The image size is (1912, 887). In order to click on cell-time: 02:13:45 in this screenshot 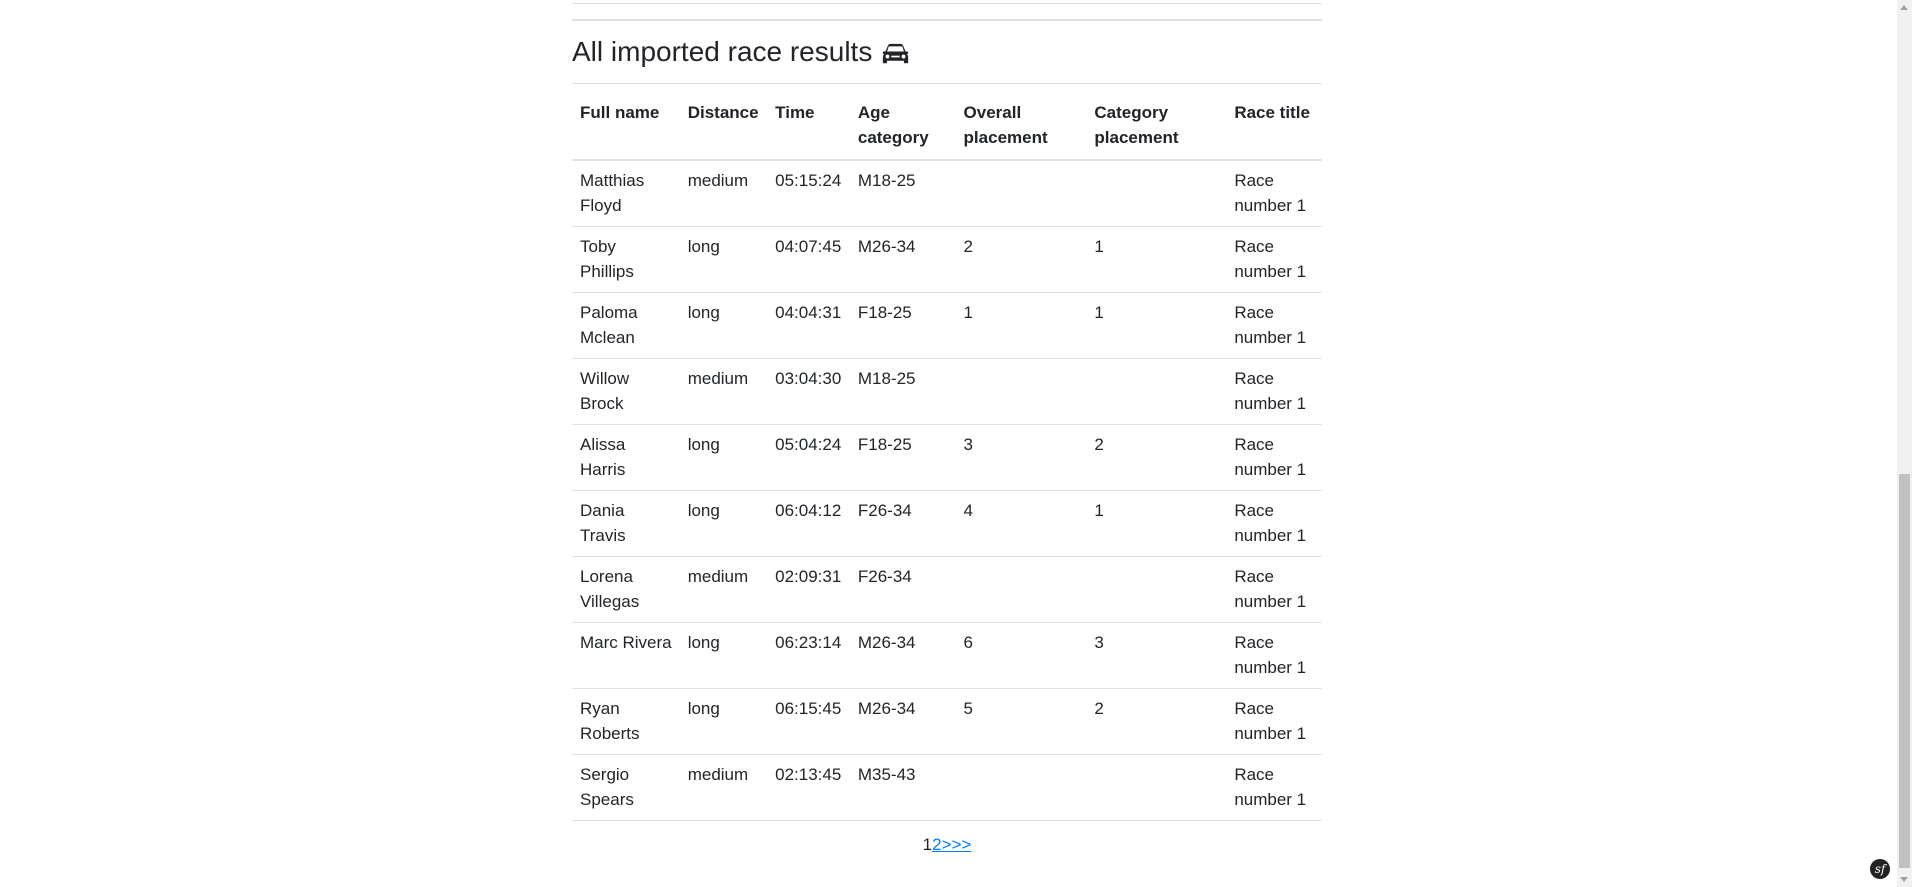, I will do `click(808, 787)`.